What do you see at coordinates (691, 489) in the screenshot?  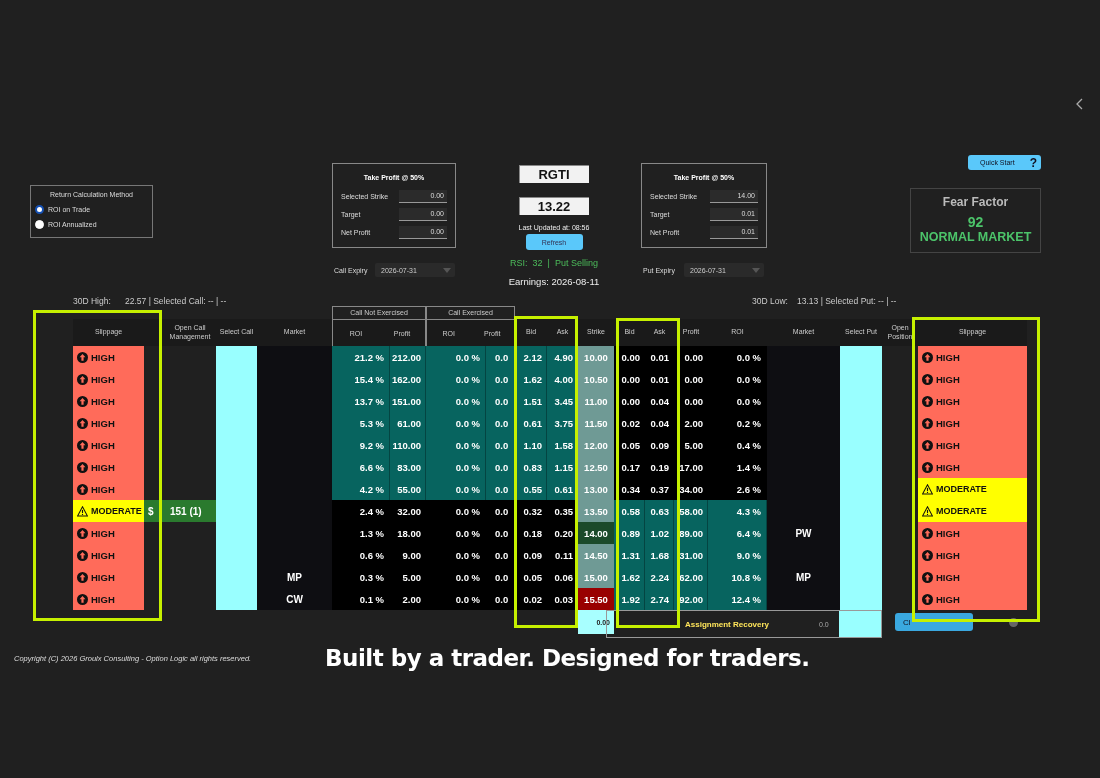 I see `table-cell: 34.00` at bounding box center [691, 489].